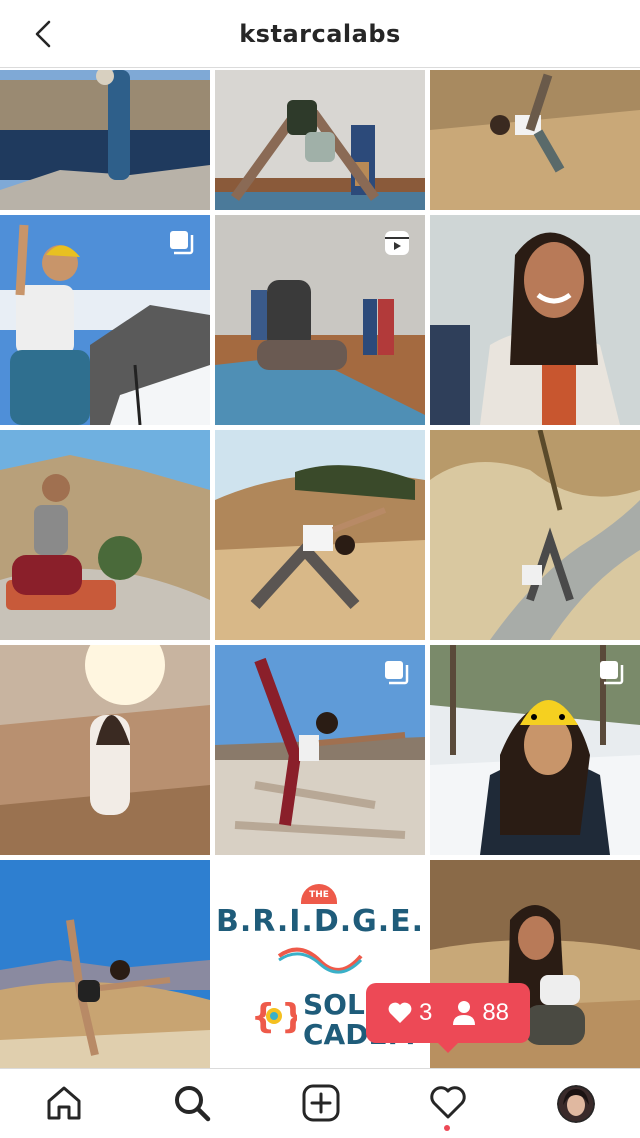 The width and height of the screenshot is (640, 1138). I want to click on photo-portrait, so click(535, 320).